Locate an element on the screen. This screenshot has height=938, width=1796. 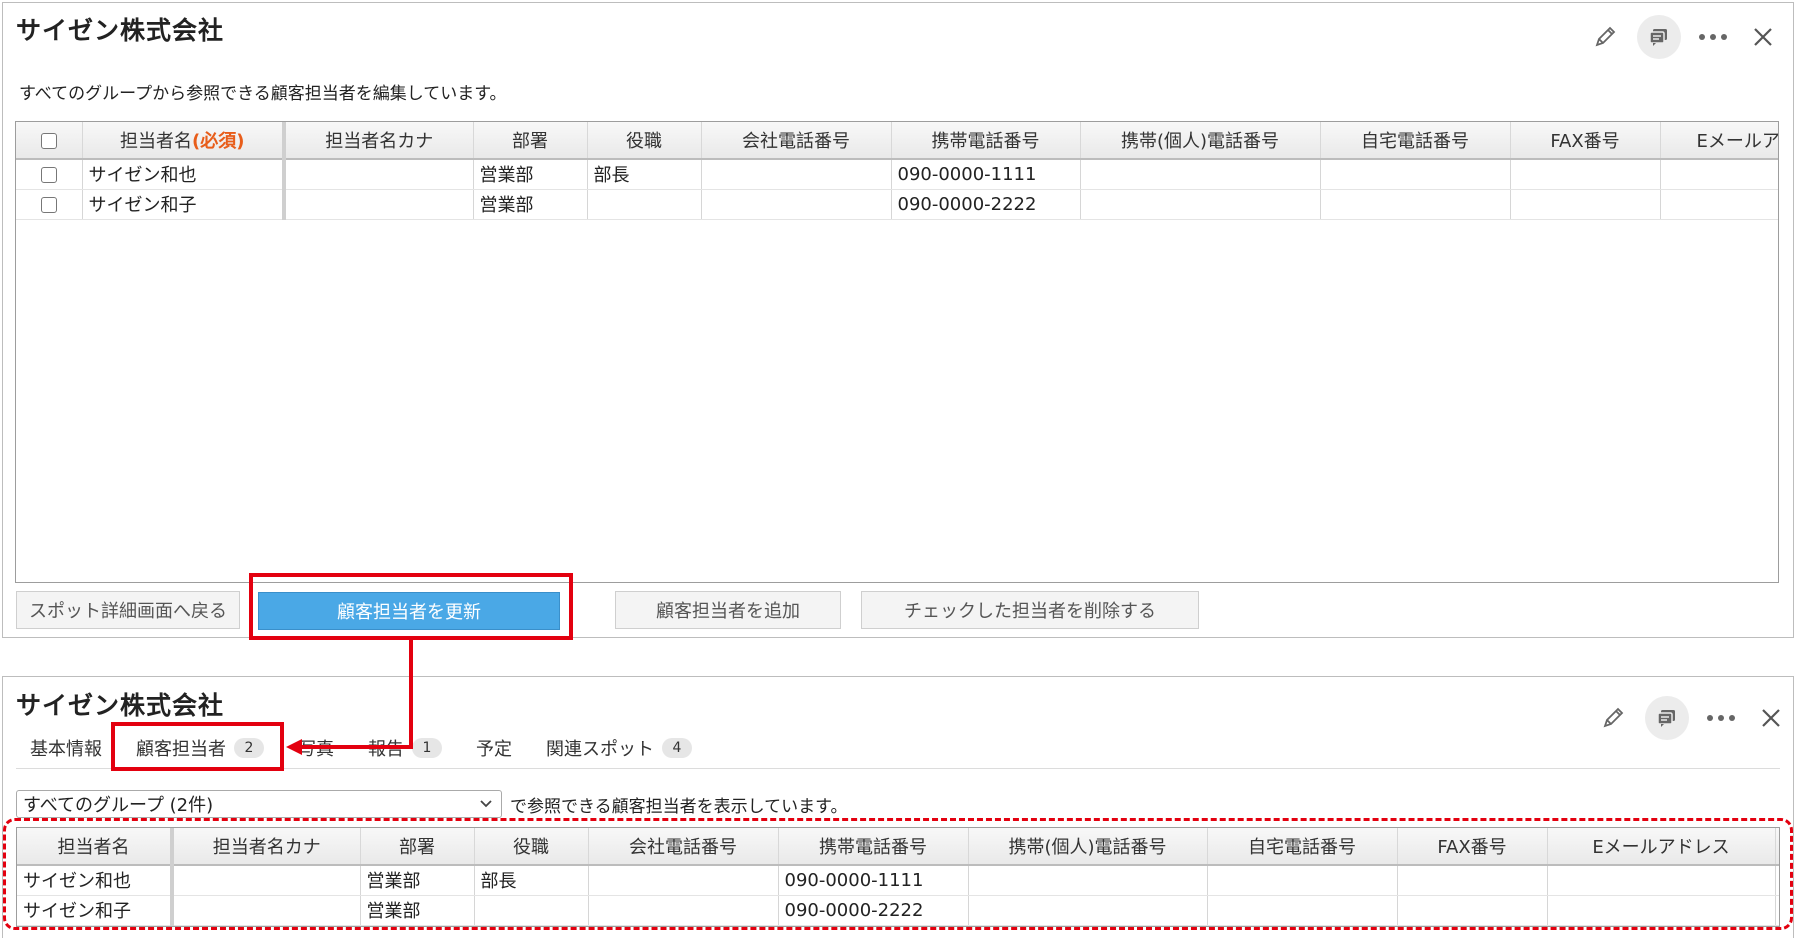
callout-arrow is located at coordinates (349, 697).